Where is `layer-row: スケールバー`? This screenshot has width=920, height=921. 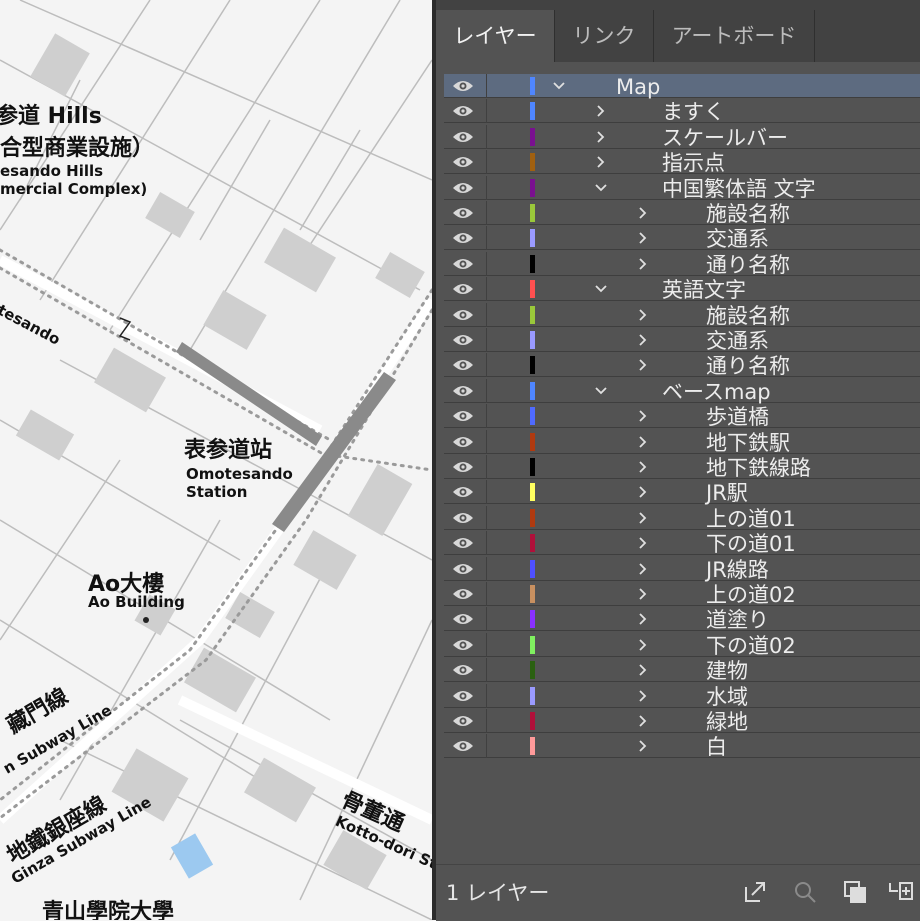 layer-row: スケールバー is located at coordinates (682, 137).